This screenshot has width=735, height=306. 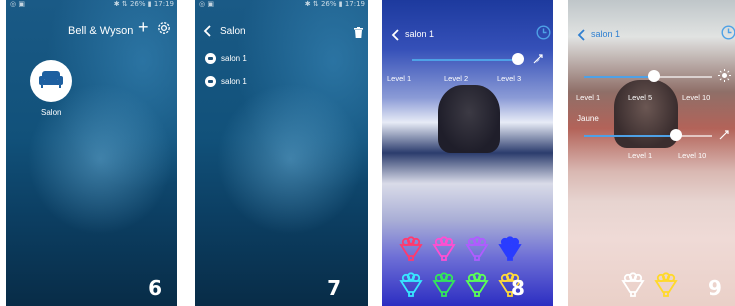 I want to click on bulb-icon-cyan, so click(x=411, y=287).